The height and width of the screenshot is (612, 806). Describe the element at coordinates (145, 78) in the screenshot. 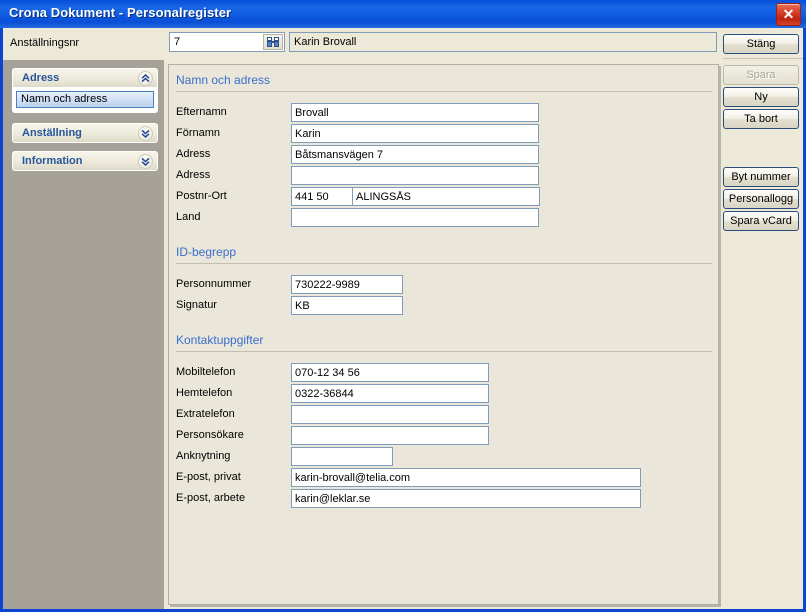

I see `chevron-double-up-icon` at that location.